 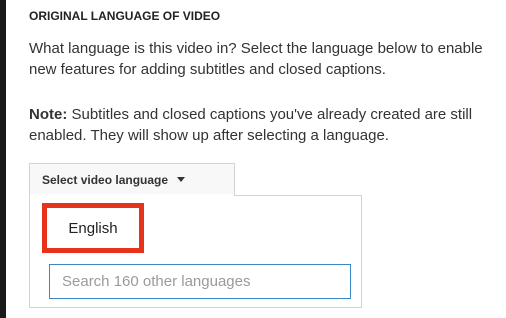 I want to click on dropdown-joint, so click(x=132, y=195).